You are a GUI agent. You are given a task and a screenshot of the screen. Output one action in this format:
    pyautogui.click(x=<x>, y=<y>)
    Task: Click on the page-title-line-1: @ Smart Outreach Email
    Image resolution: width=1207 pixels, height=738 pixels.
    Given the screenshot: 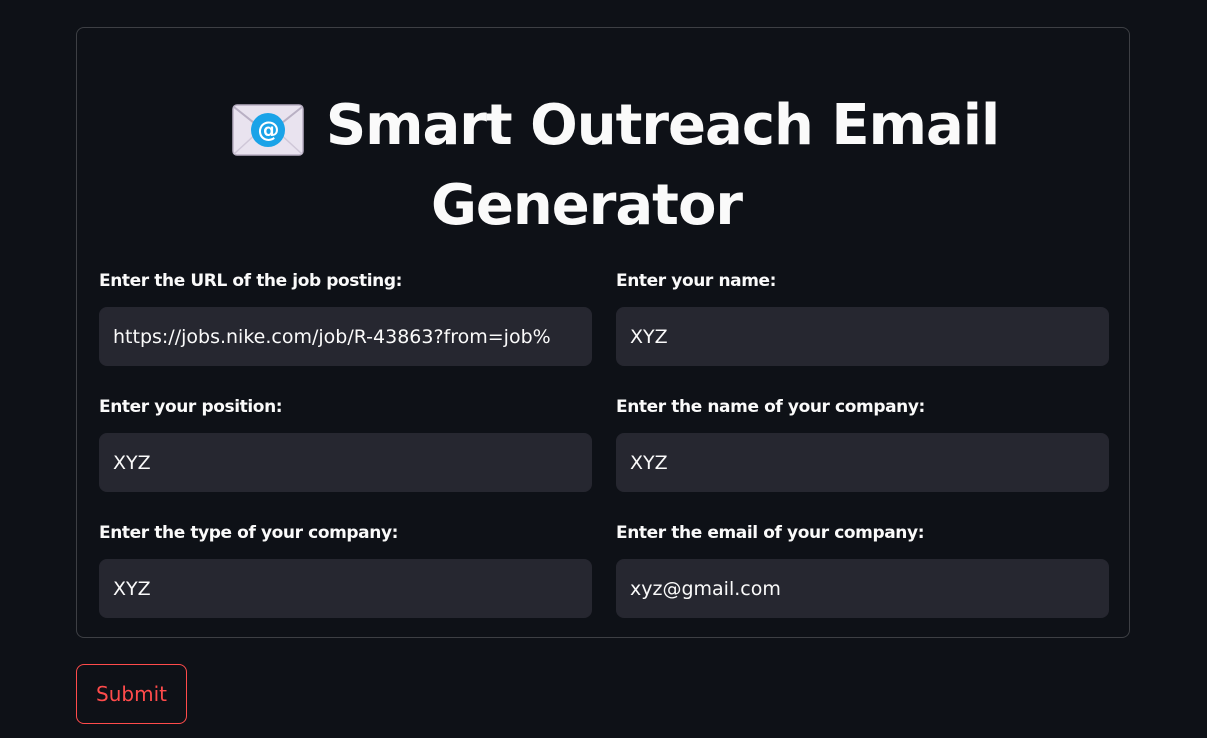 What is the action you would take?
    pyautogui.click(x=603, y=126)
    